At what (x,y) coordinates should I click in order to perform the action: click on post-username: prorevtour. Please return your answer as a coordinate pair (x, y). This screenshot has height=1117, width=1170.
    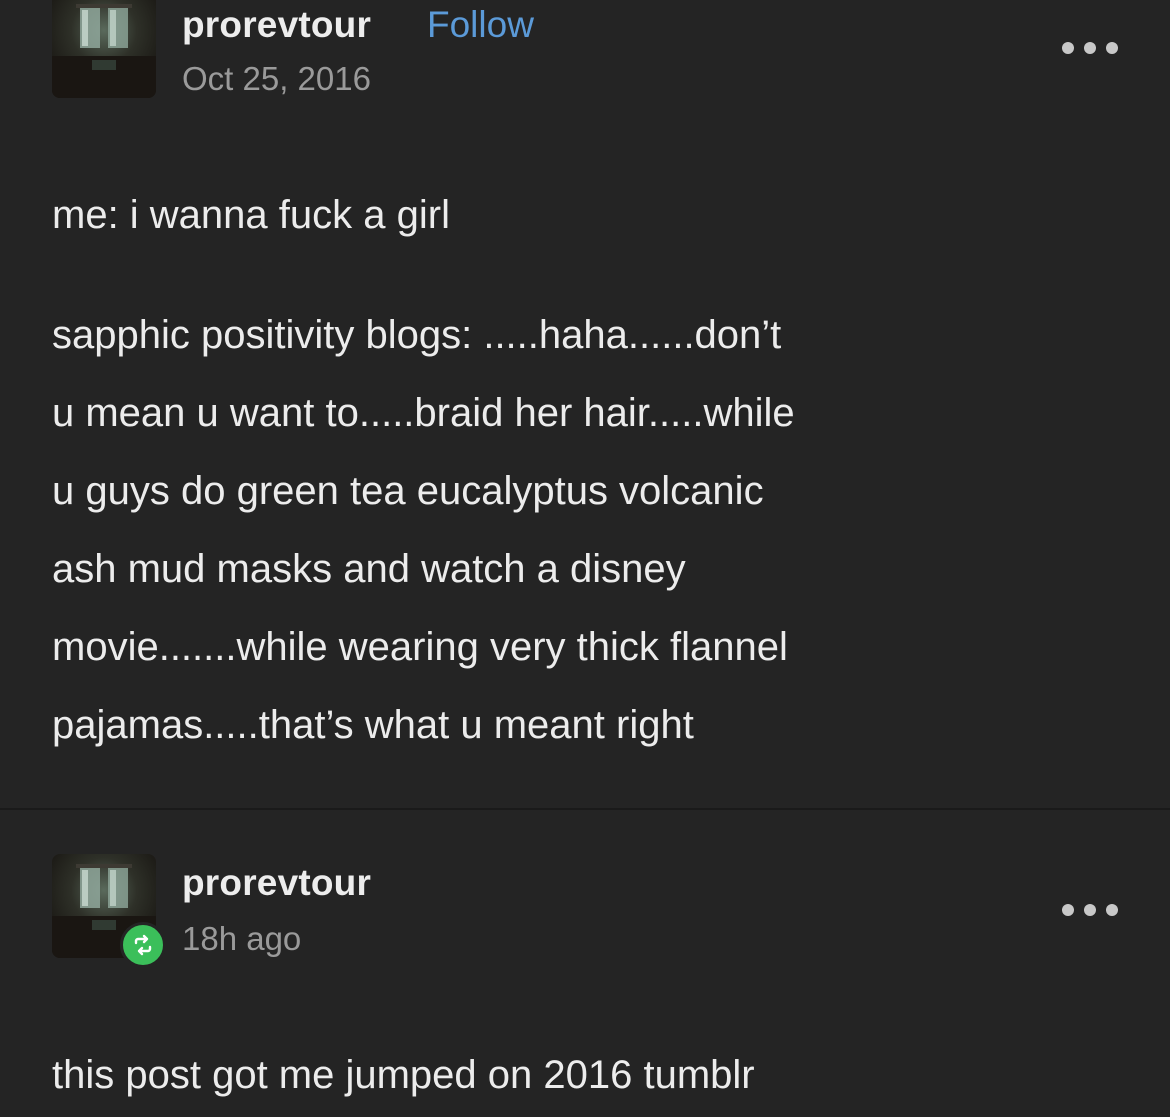
    Looking at the image, I should click on (276, 25).